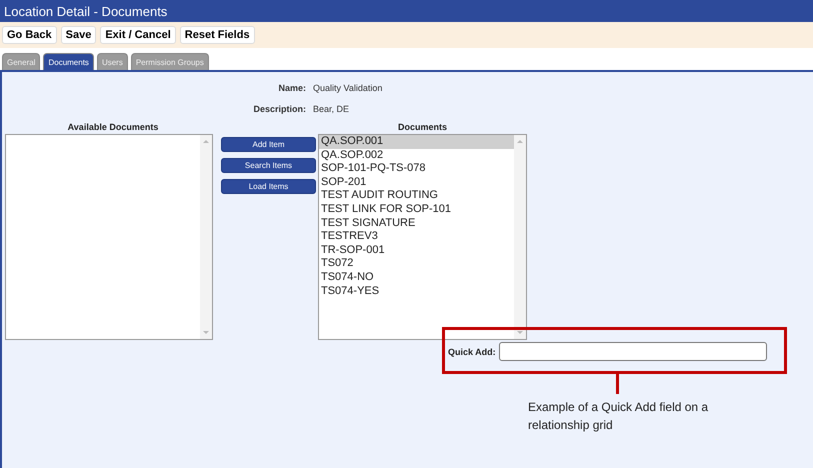 This screenshot has height=468, width=813. What do you see at coordinates (416, 223) in the screenshot?
I see `list-item: TEST SIGNATURE` at bounding box center [416, 223].